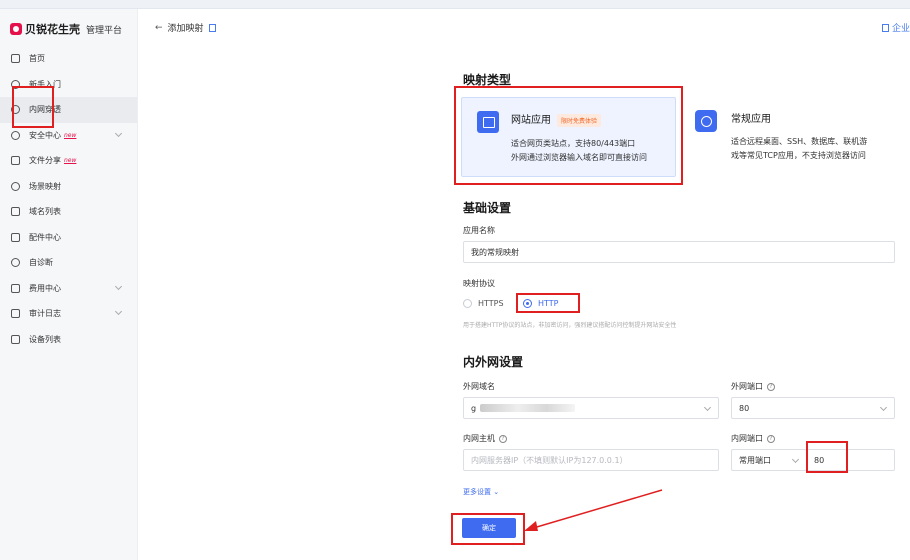 Image resolution: width=910 pixels, height=560 pixels. Describe the element at coordinates (827, 457) in the screenshot. I see `annotation-box-port` at that location.